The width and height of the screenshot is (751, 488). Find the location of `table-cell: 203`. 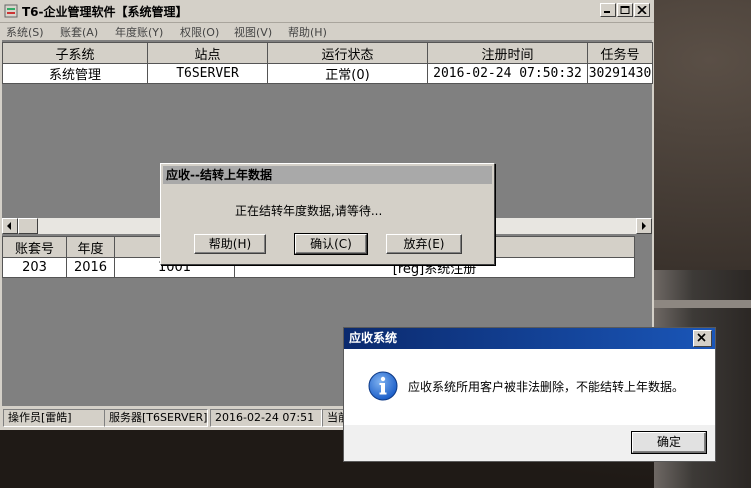

table-cell: 203 is located at coordinates (34, 267).